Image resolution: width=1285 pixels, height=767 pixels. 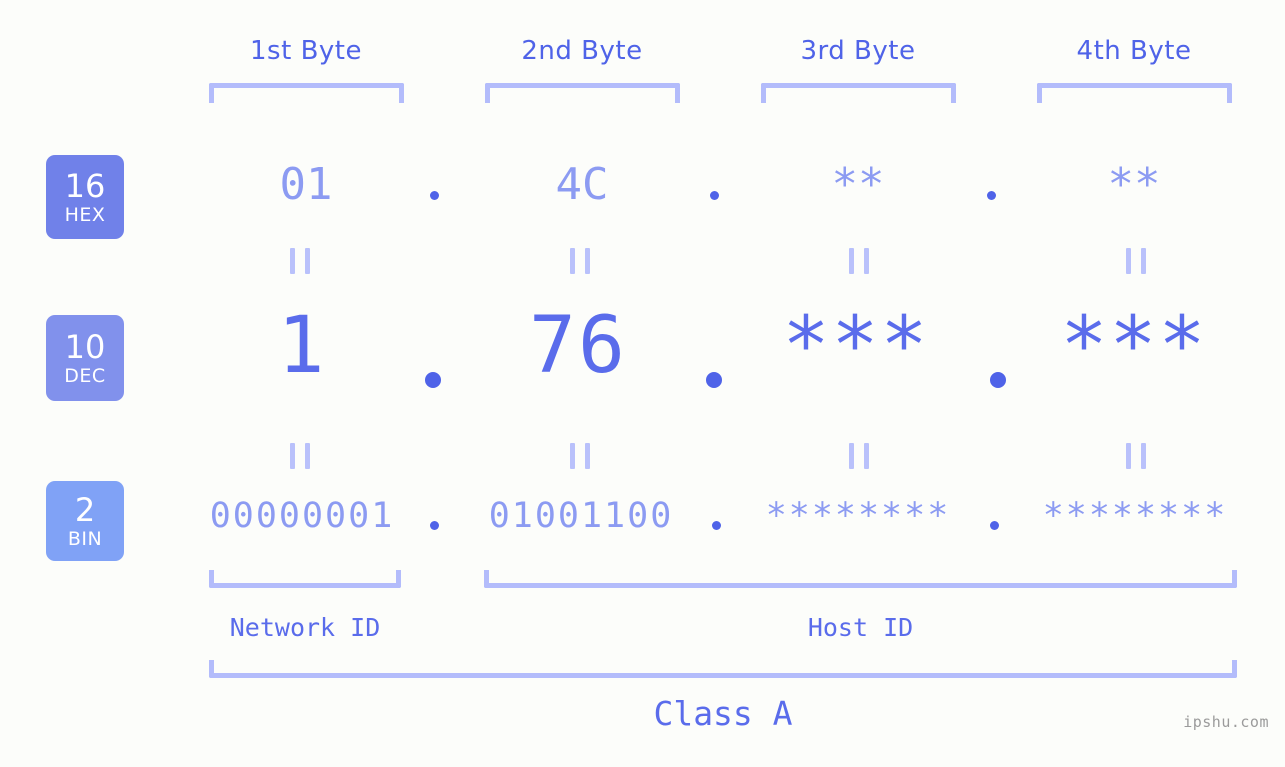 What do you see at coordinates (306, 184) in the screenshot?
I see `hex-byte-1: 01` at bounding box center [306, 184].